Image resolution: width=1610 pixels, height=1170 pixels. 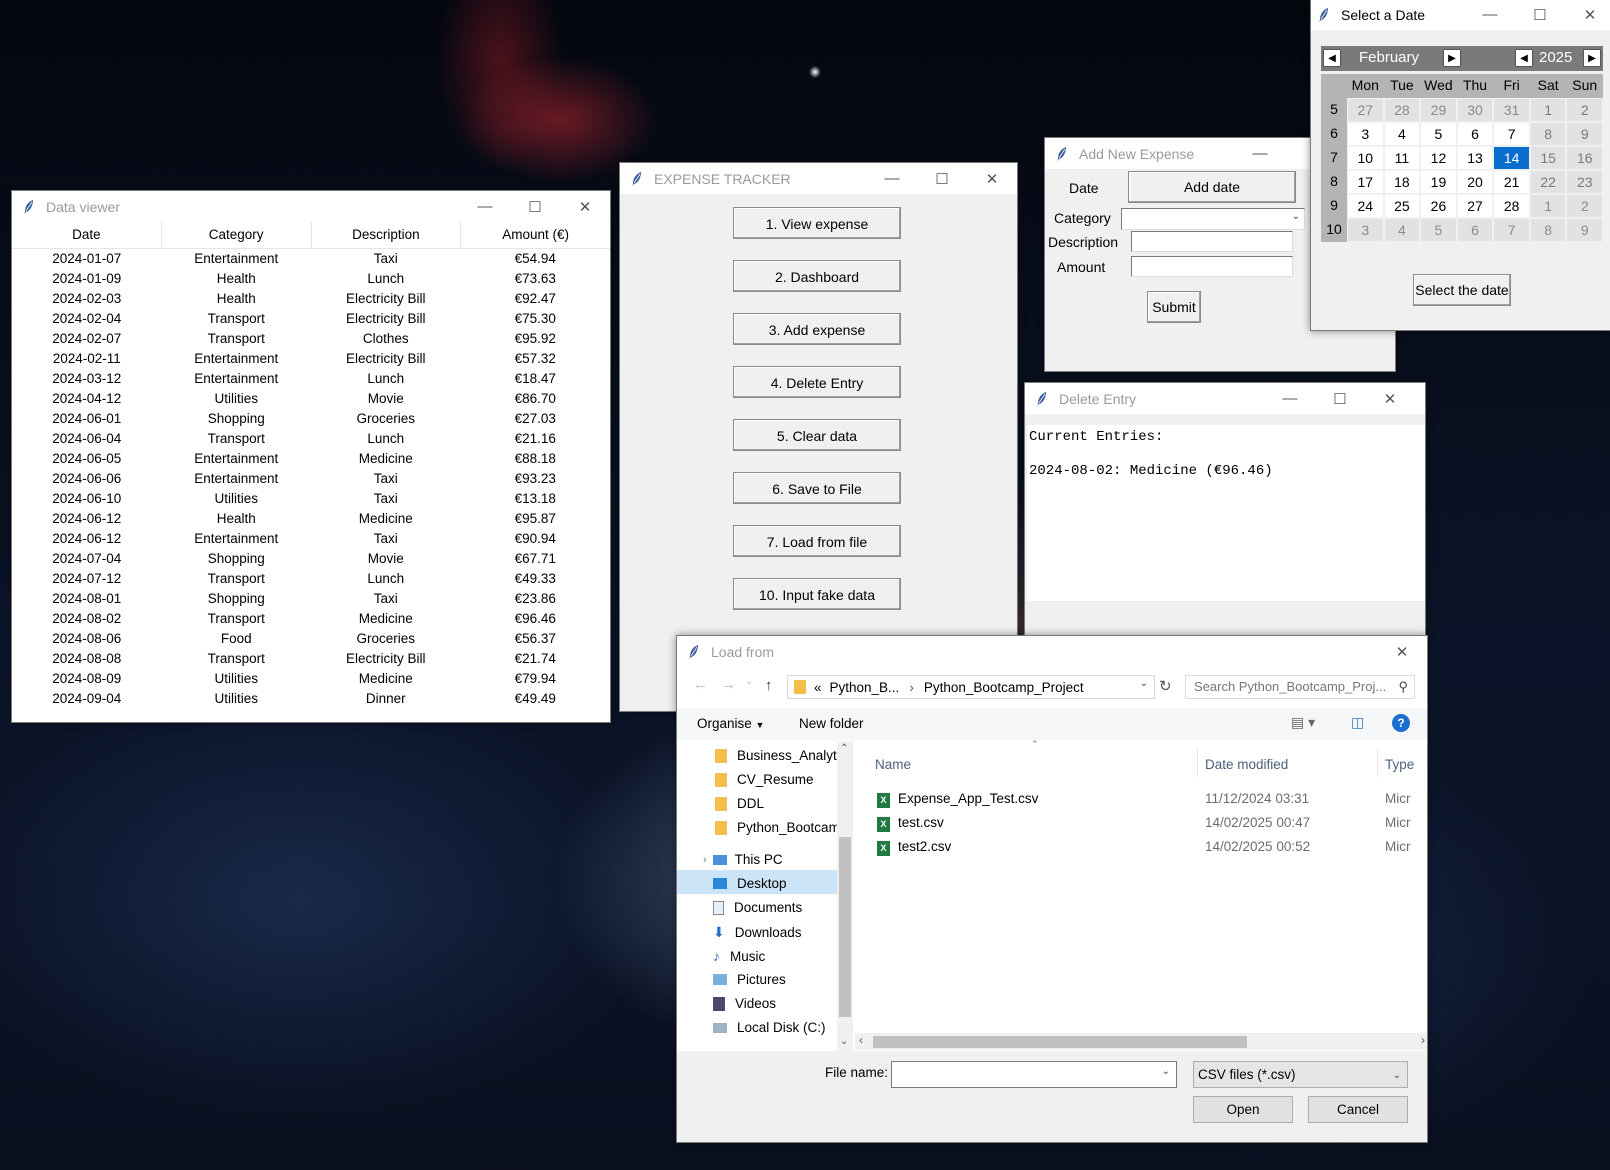 What do you see at coordinates (893, 764) in the screenshot?
I see `column-header-name: Name` at bounding box center [893, 764].